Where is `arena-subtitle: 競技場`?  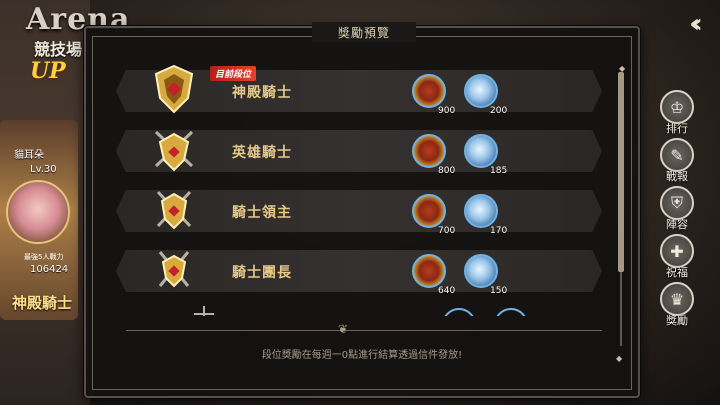
arena-subtitle: 競技場 is located at coordinates (58, 49).